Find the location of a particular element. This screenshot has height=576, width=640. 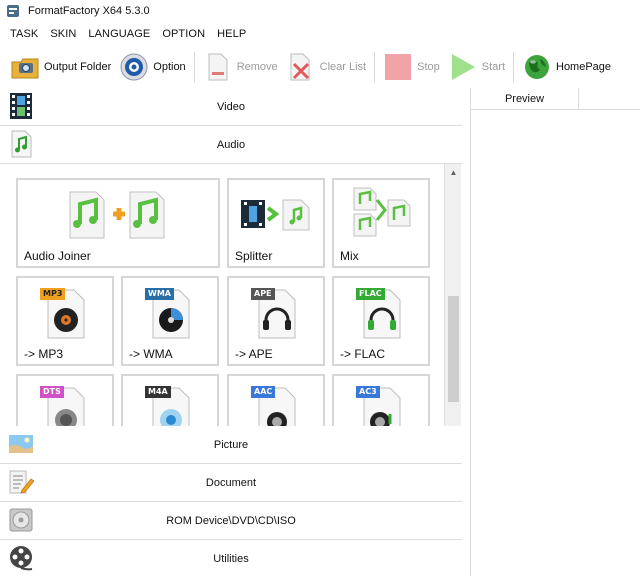

clear-list-button: Clear List is located at coordinates (326, 67).